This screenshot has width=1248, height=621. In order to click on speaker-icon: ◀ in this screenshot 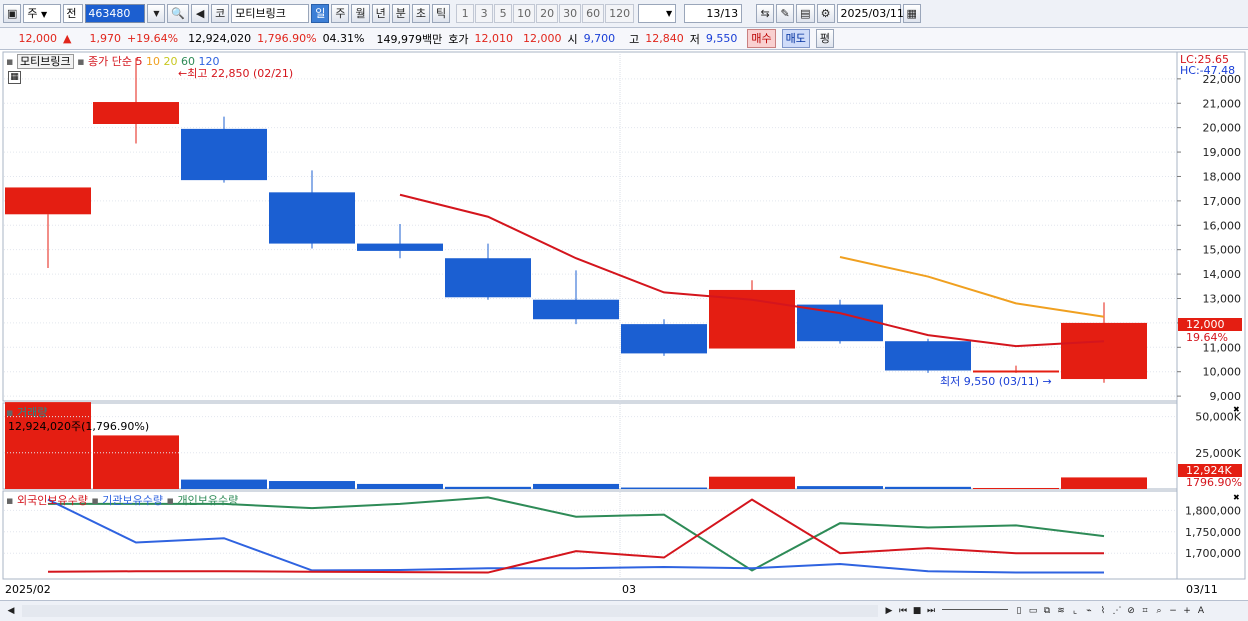, I will do `click(200, 13)`.